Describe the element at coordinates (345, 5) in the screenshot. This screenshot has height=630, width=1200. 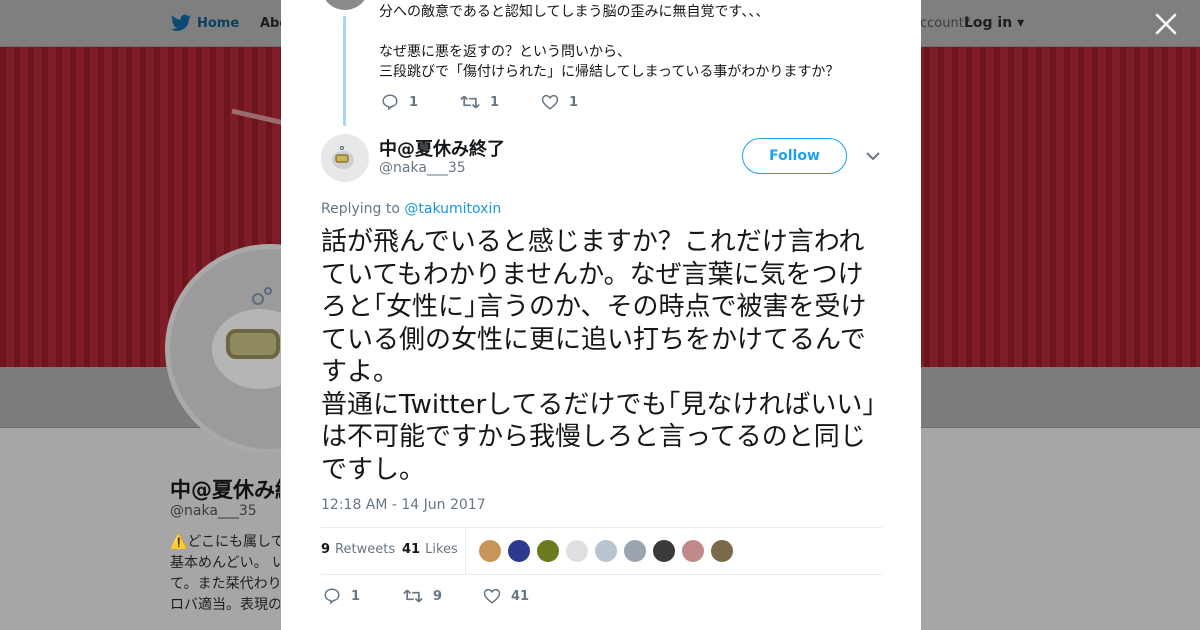
I see `previous-tweet-avatar` at that location.